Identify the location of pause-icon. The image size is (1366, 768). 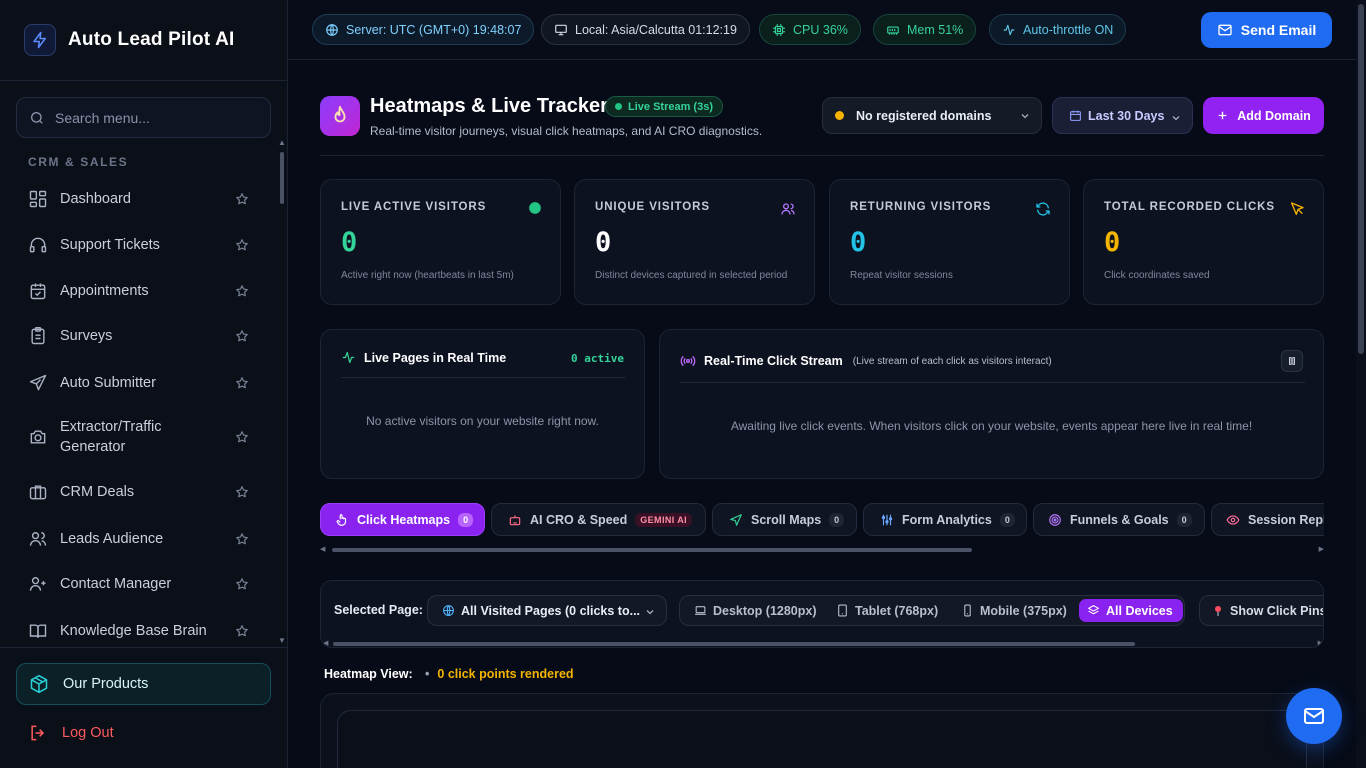
(1292, 361).